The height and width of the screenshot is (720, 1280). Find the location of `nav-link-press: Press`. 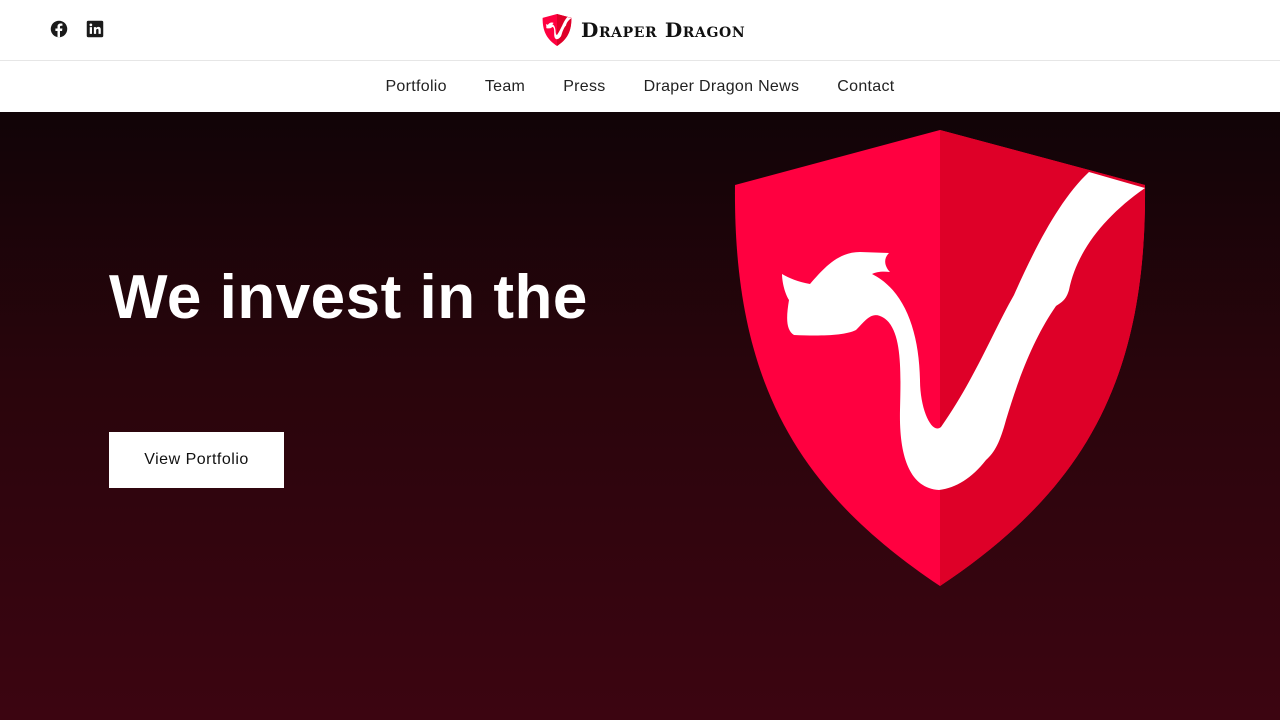

nav-link-press: Press is located at coordinates (584, 86).